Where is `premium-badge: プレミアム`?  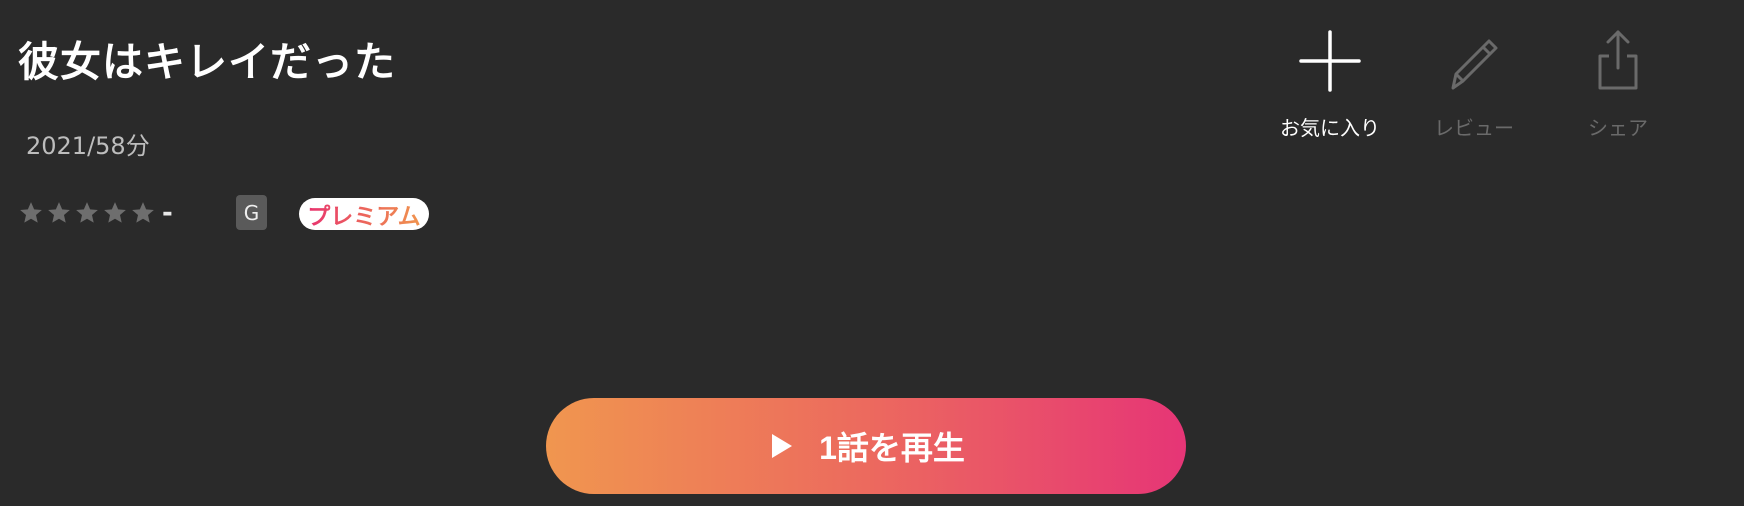
premium-badge: プレミアム is located at coordinates (364, 214).